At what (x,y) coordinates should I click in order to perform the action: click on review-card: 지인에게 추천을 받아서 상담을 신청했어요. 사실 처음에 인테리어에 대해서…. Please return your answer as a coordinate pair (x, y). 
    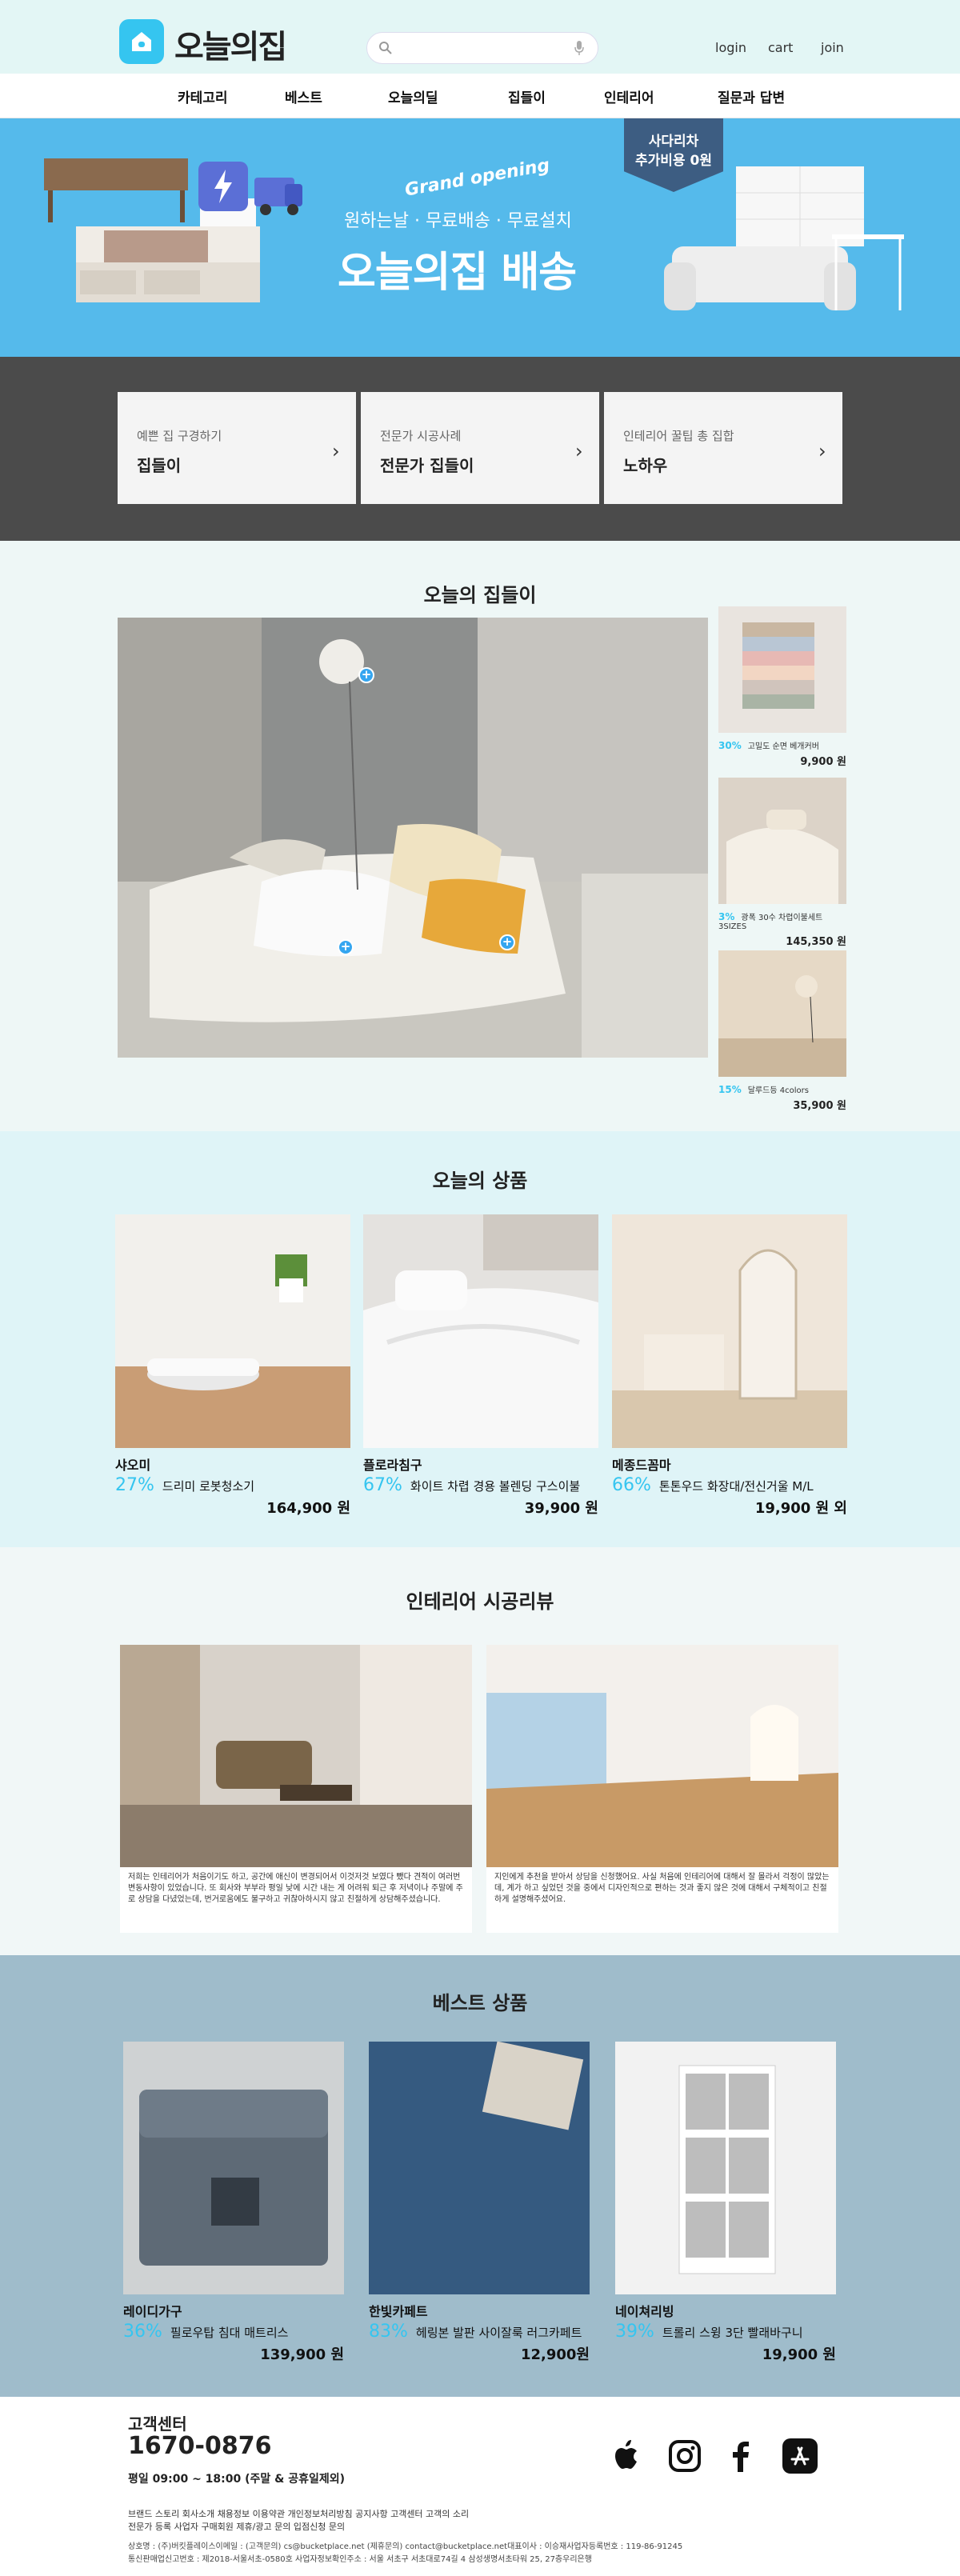
    Looking at the image, I should click on (662, 1789).